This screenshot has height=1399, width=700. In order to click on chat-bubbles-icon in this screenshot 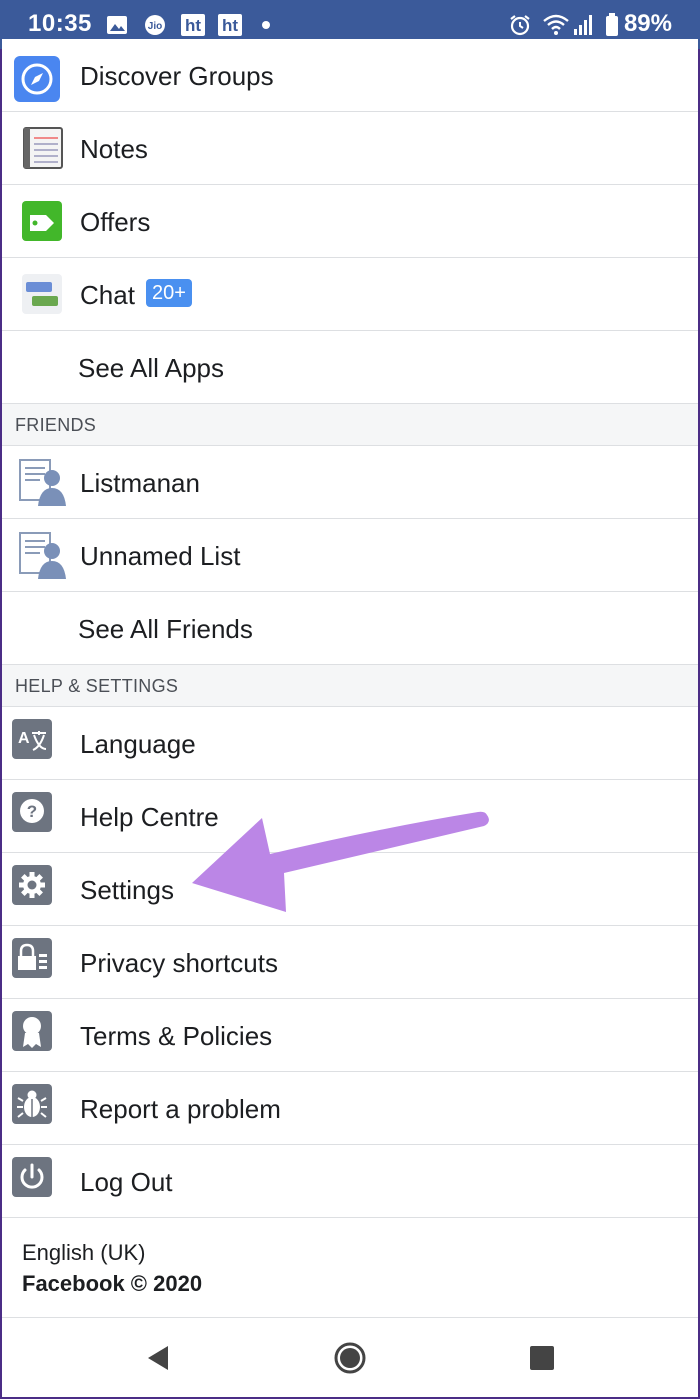, I will do `click(42, 294)`.